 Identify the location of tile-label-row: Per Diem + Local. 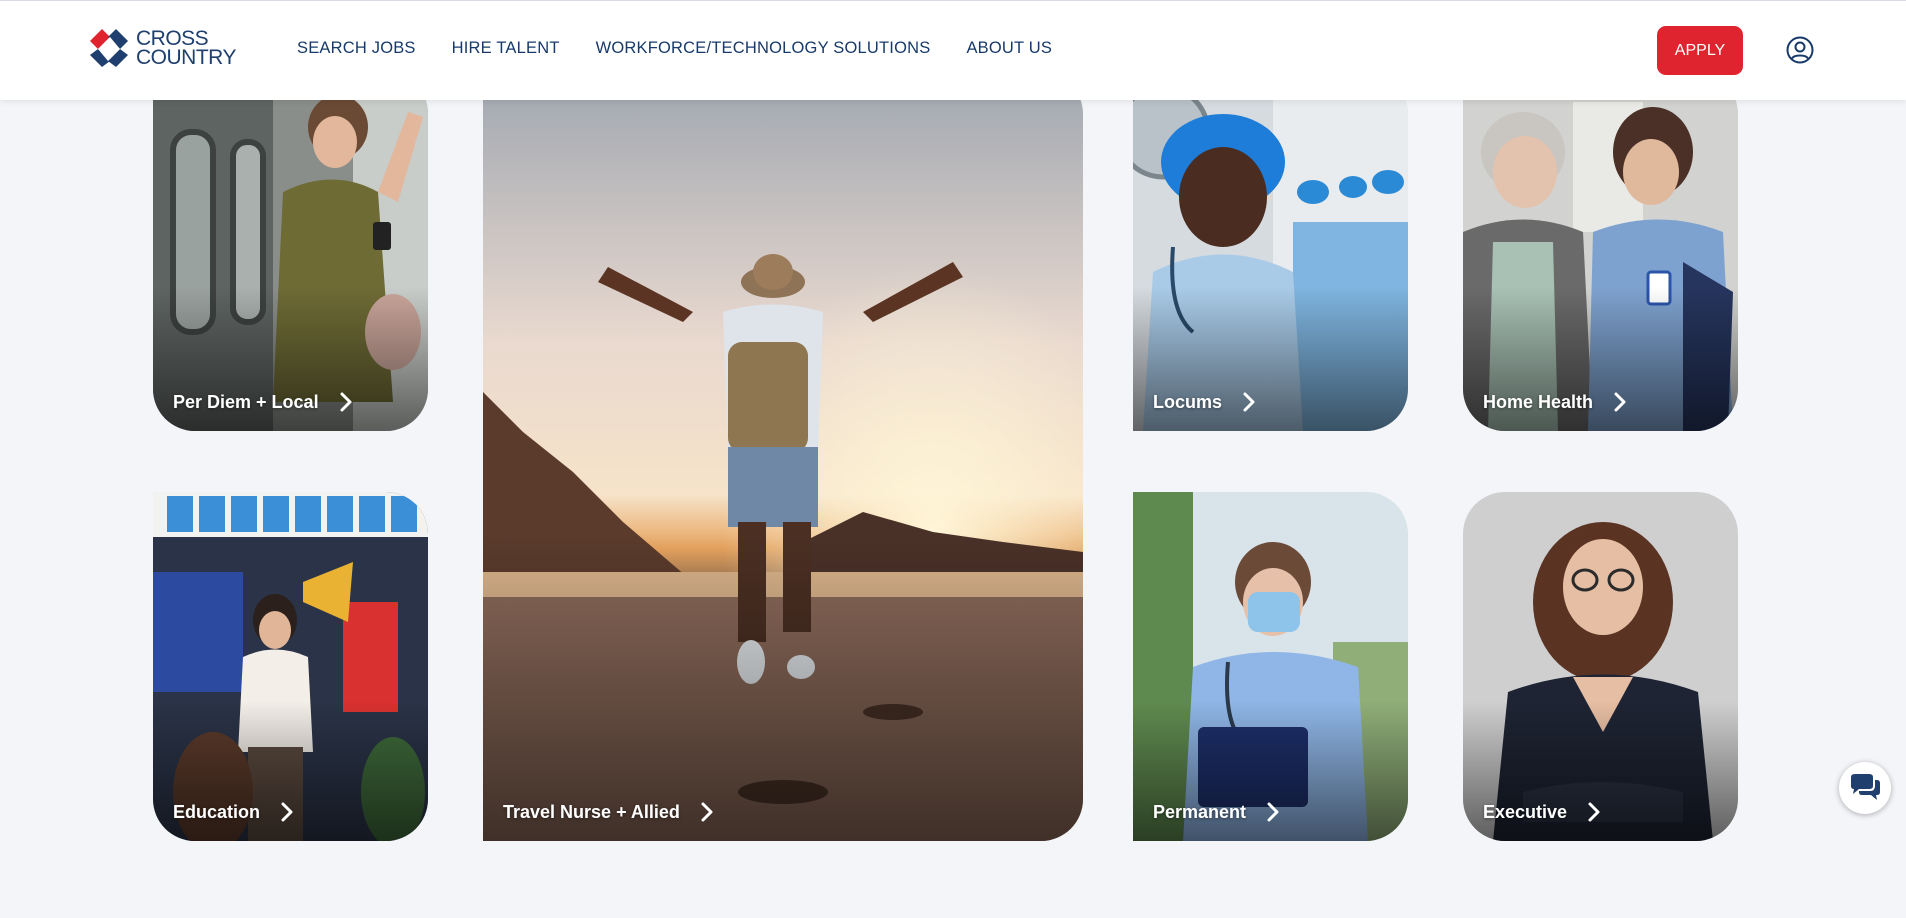
(263, 402).